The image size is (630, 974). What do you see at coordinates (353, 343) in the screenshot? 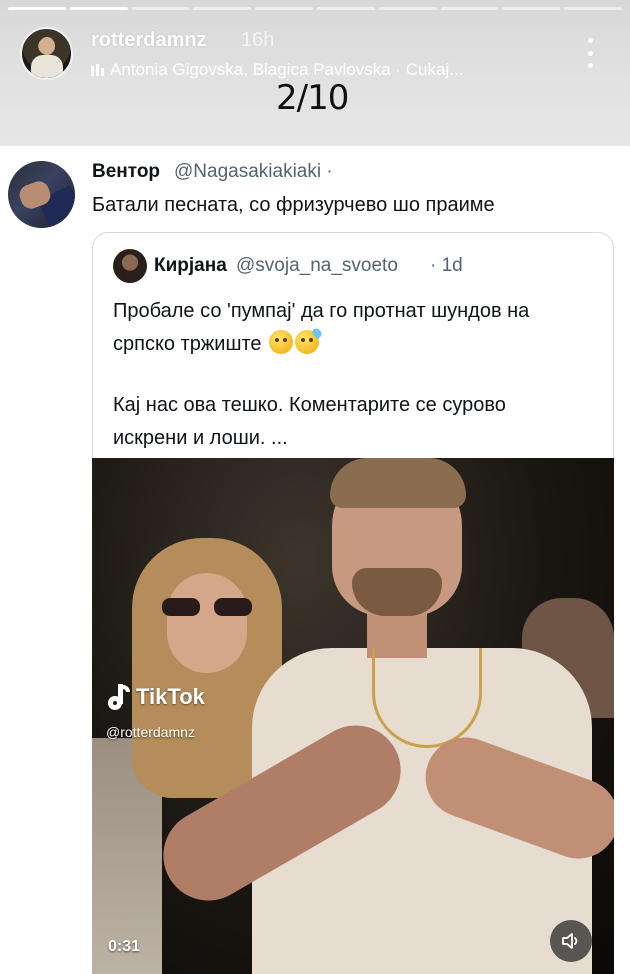
I see `quoted-text-line: српско тржиште` at bounding box center [353, 343].